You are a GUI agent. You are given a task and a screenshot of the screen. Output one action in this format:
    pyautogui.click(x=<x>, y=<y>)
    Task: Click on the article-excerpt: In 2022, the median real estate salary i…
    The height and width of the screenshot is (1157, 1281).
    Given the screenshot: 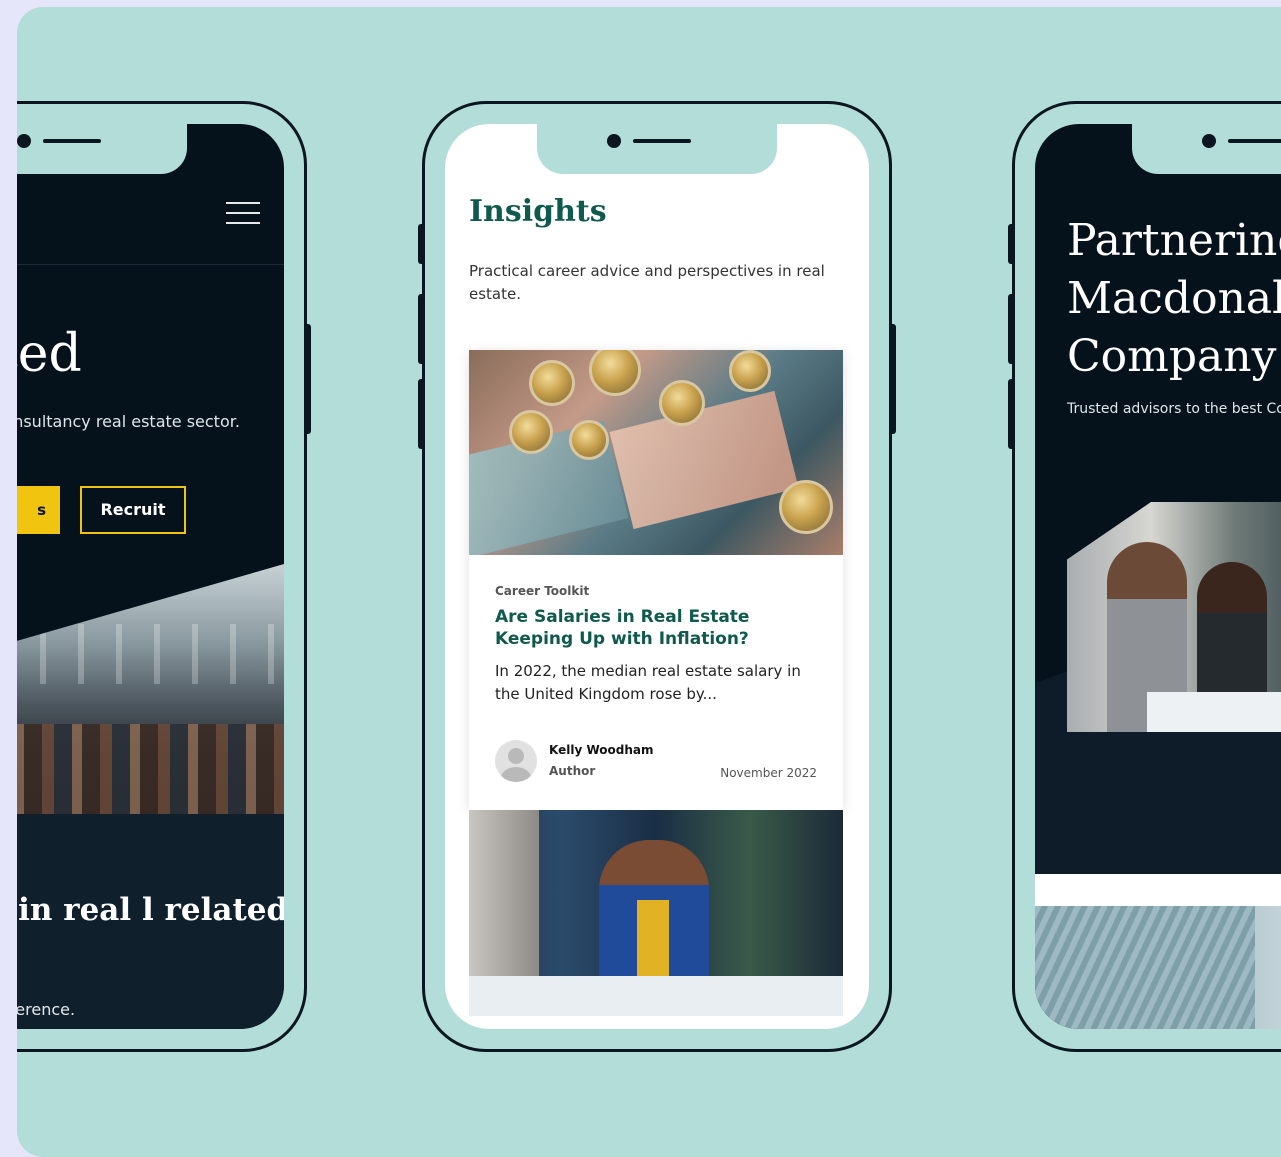 What is the action you would take?
    pyautogui.click(x=648, y=682)
    